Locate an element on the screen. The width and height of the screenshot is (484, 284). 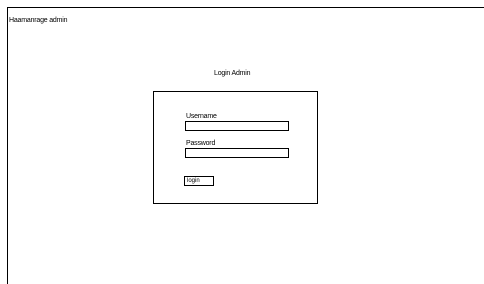
username-input is located at coordinates (237, 126).